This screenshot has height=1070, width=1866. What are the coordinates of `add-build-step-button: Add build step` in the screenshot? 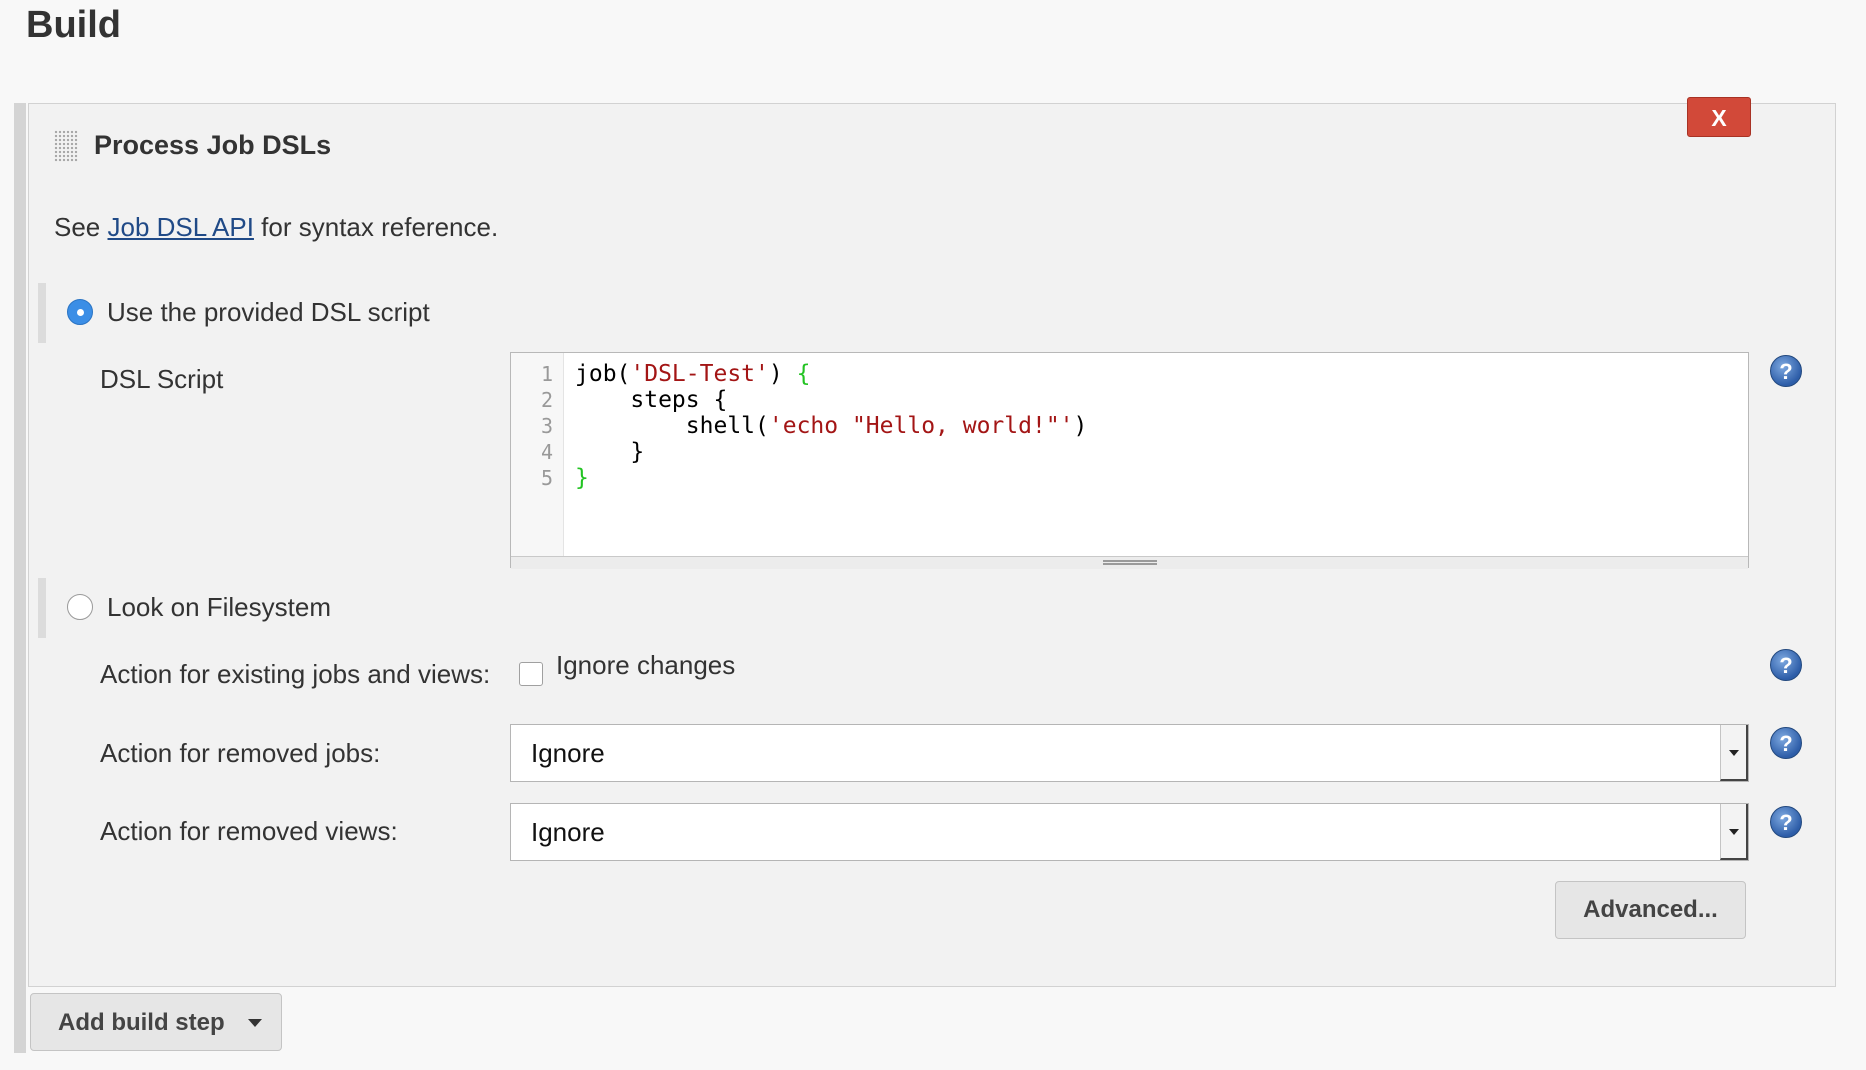 It's located at (156, 1022).